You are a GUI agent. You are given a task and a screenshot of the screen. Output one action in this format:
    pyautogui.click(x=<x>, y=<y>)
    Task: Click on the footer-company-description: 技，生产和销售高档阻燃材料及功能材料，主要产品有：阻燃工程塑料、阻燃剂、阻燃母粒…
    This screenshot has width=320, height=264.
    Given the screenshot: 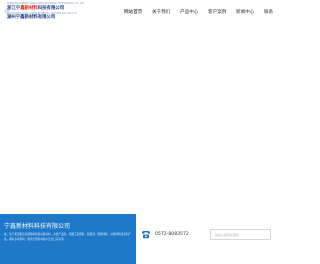 What is the action you would take?
    pyautogui.click(x=68, y=237)
    